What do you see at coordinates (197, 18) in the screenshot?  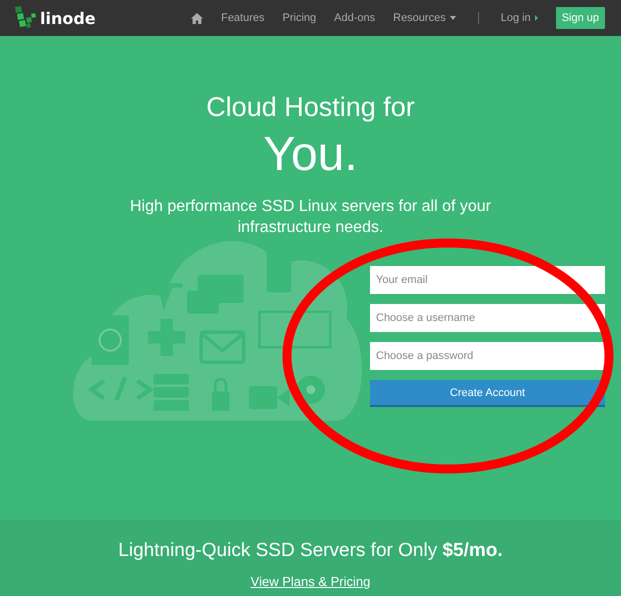 I see `home-icon` at bounding box center [197, 18].